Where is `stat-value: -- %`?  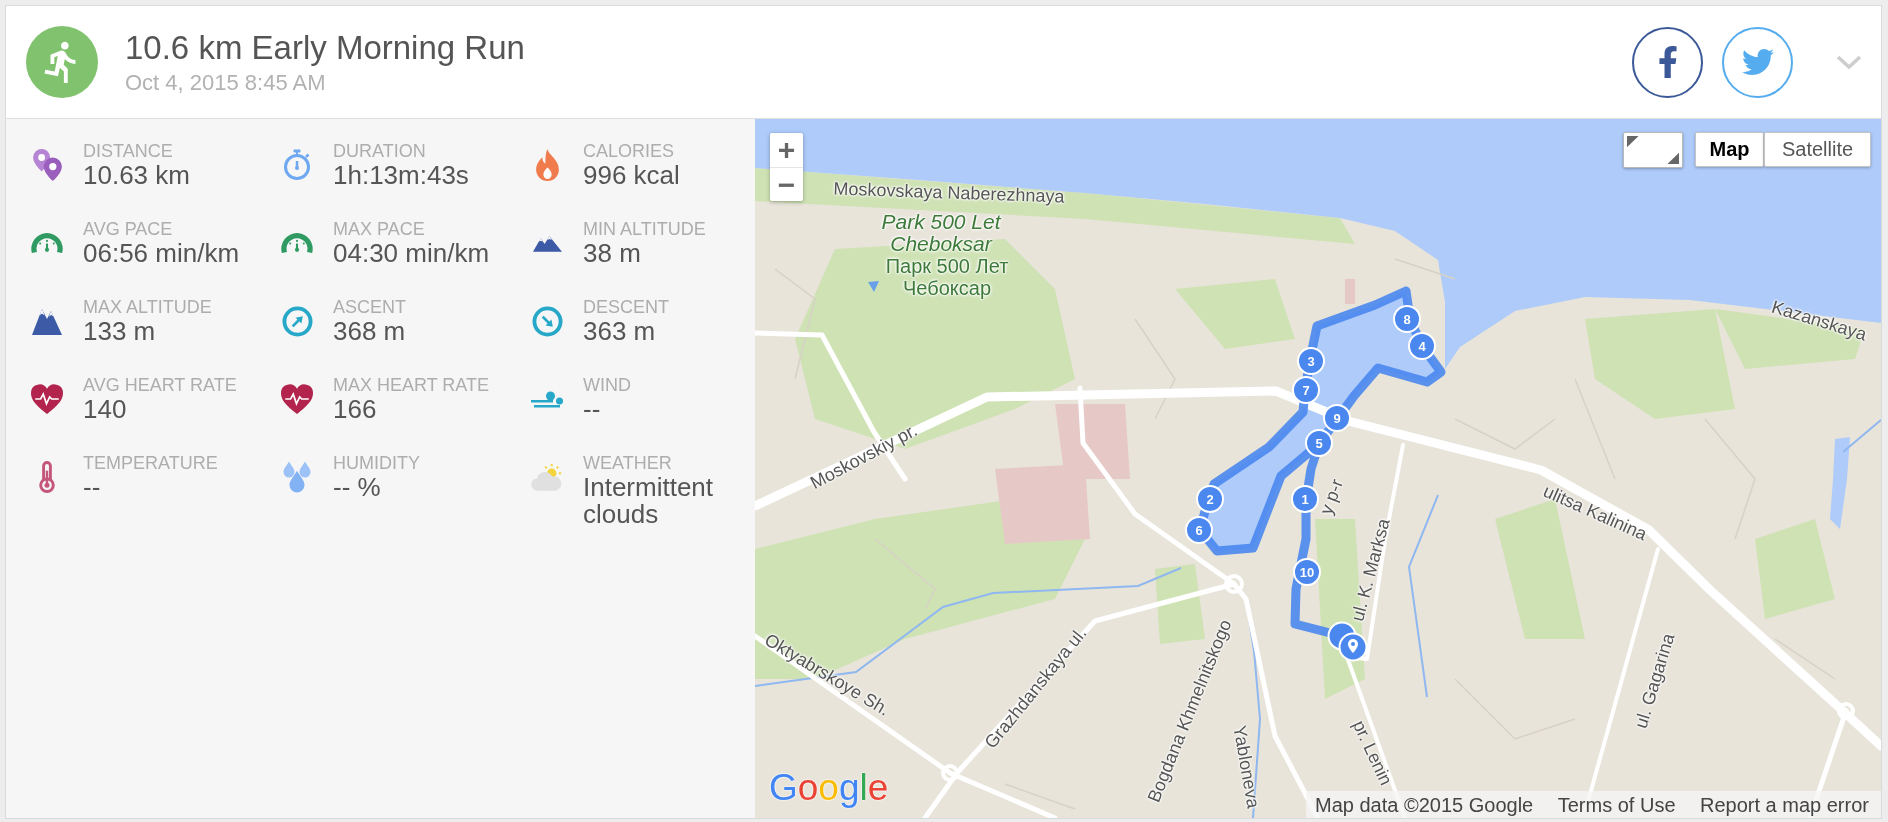
stat-value: -- % is located at coordinates (357, 487).